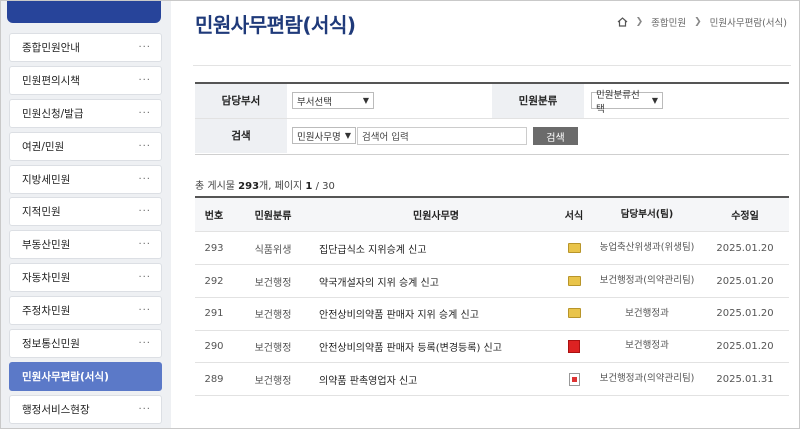 The height and width of the screenshot is (429, 800). Describe the element at coordinates (84, 12) in the screenshot. I see `sidebar-header` at that location.